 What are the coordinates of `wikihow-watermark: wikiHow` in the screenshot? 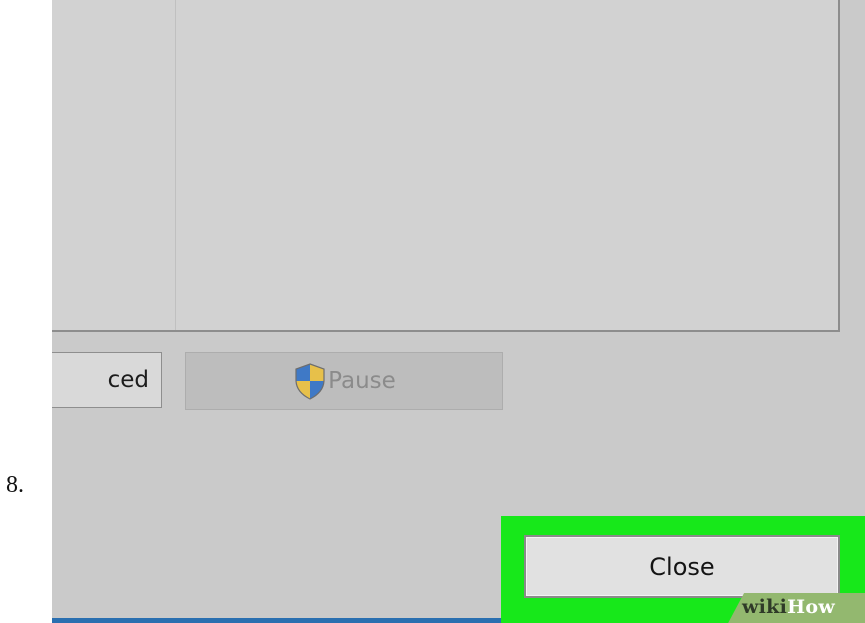 It's located at (788, 603).